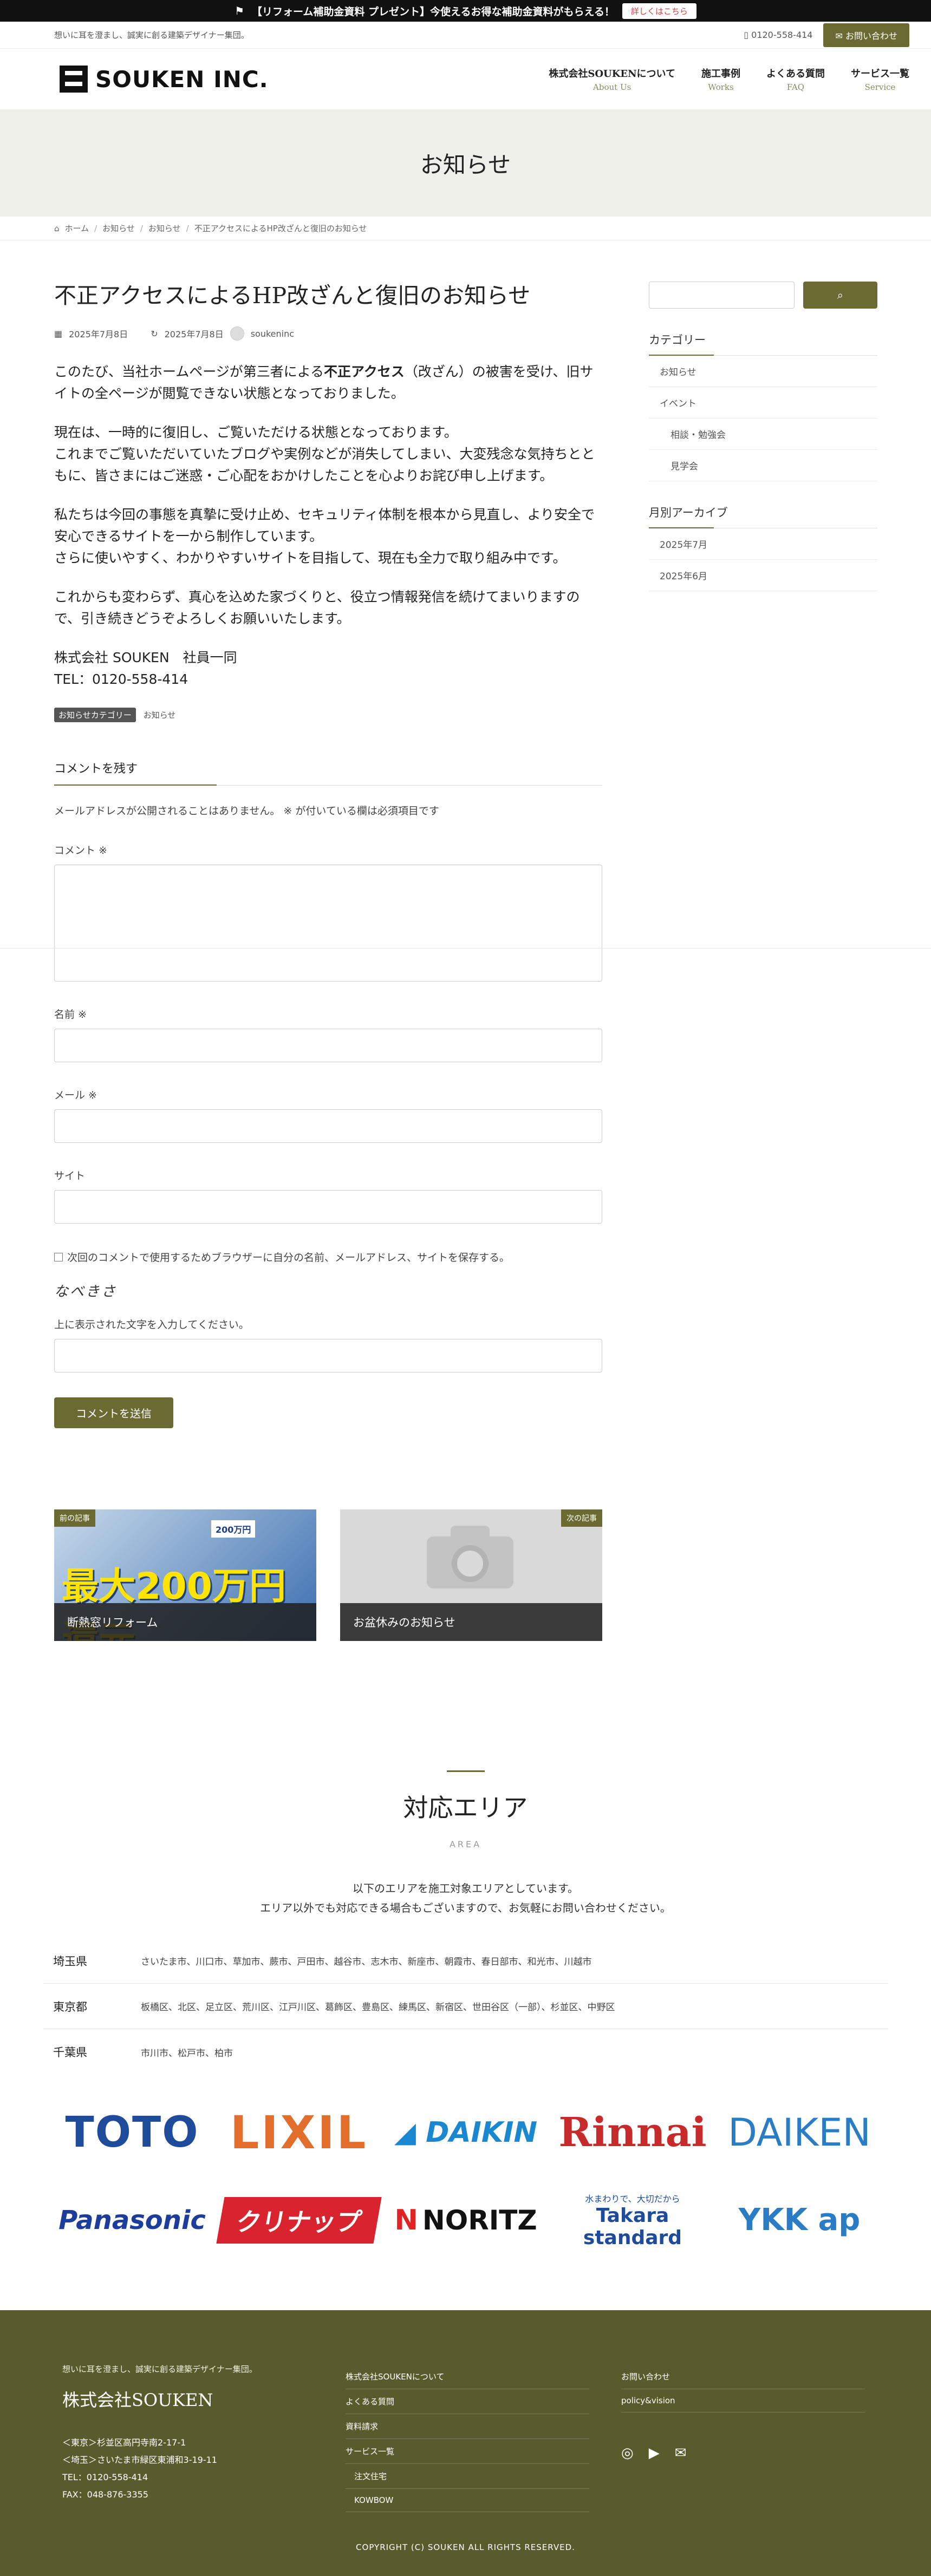  What do you see at coordinates (743, 2400) in the screenshot?
I see `footer-link: policy&vision` at bounding box center [743, 2400].